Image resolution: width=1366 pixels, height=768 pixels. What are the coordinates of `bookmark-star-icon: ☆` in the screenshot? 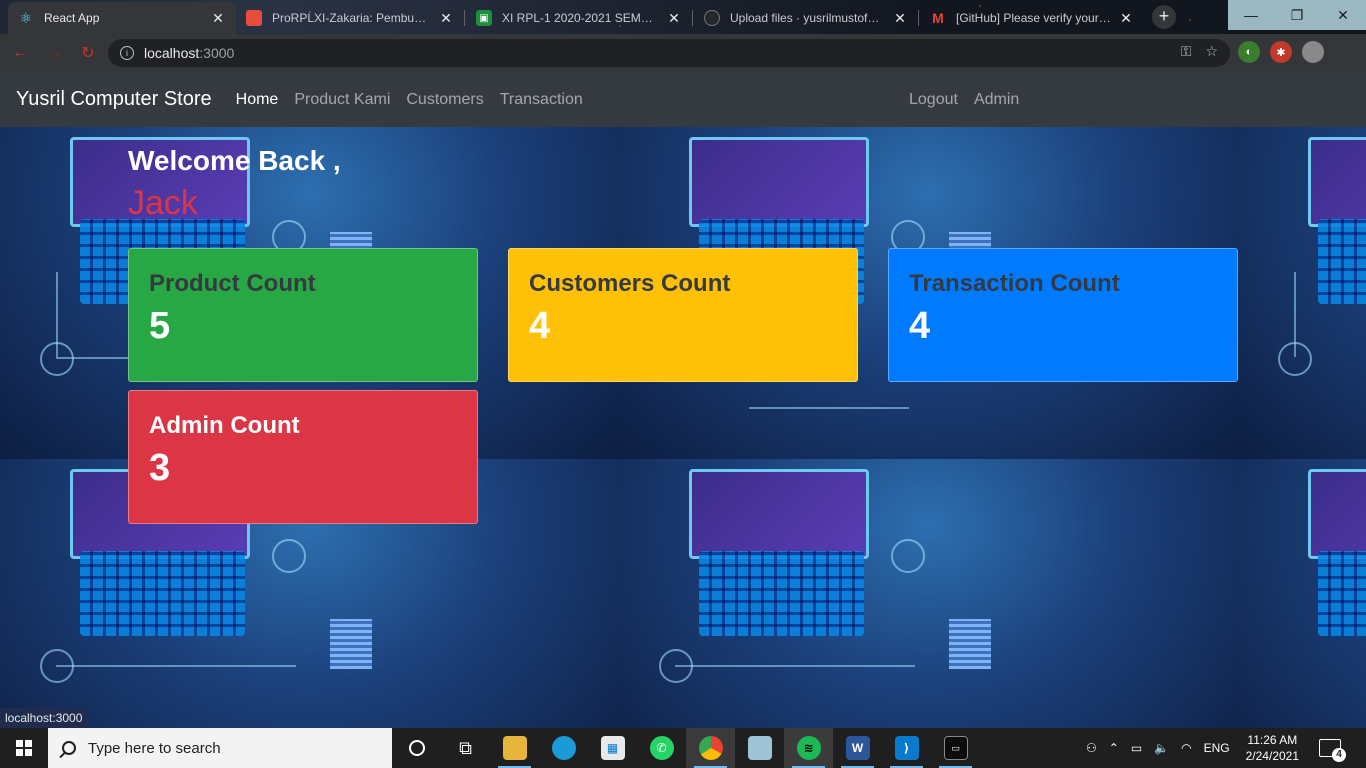 It's located at (1211, 51).